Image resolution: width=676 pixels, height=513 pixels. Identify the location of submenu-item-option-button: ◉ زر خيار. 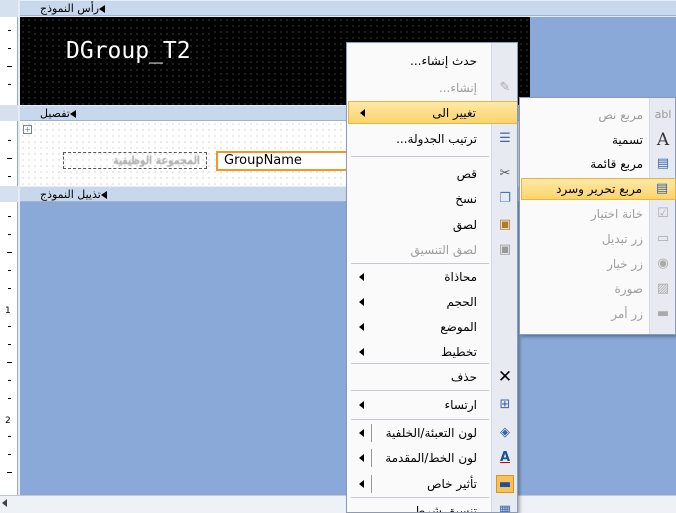
(598, 264).